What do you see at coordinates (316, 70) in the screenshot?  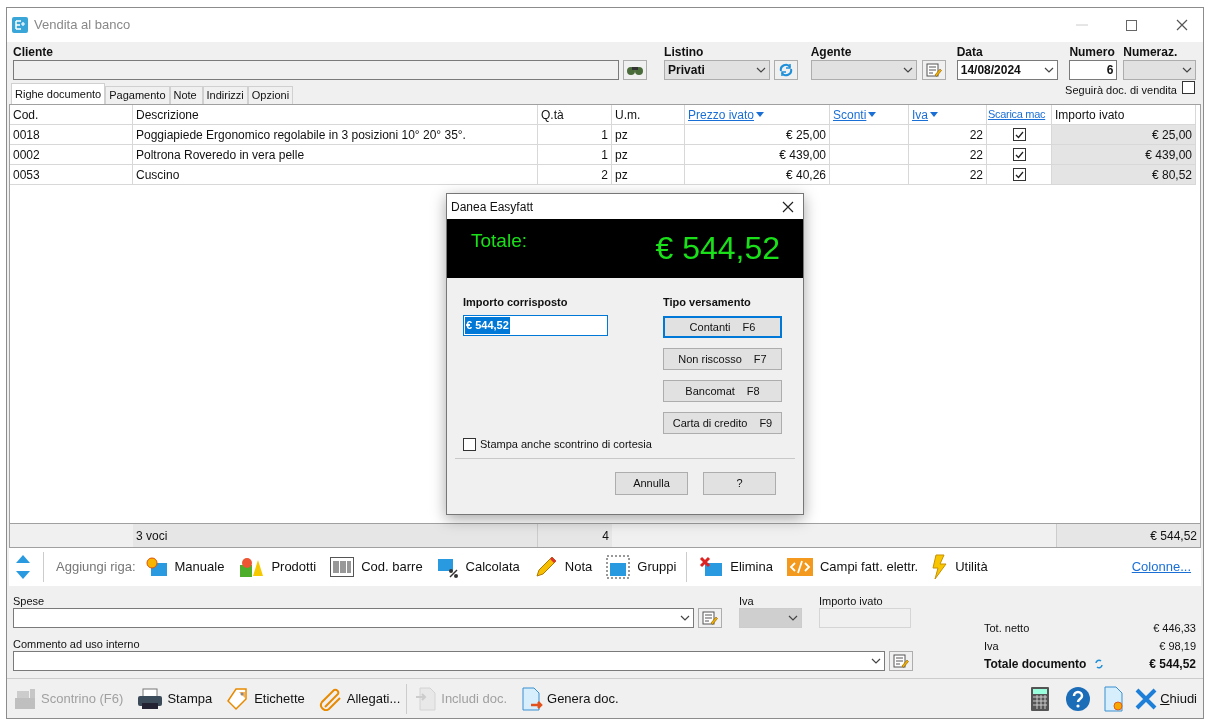 I see `client-field` at bounding box center [316, 70].